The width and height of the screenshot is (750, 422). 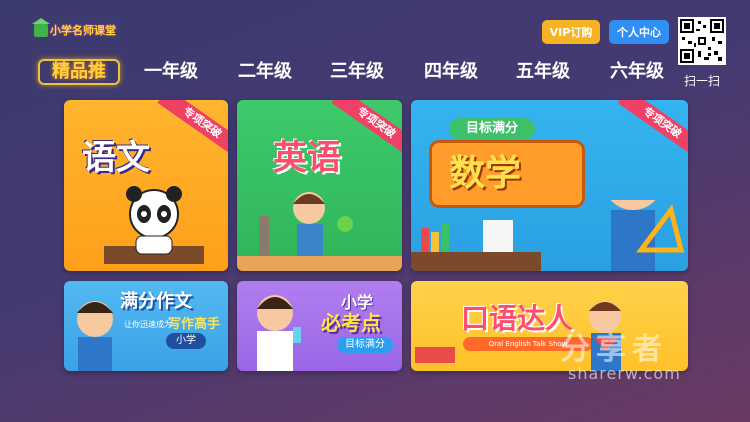 What do you see at coordinates (279, 333) in the screenshot?
I see `scientist-illustration` at bounding box center [279, 333].